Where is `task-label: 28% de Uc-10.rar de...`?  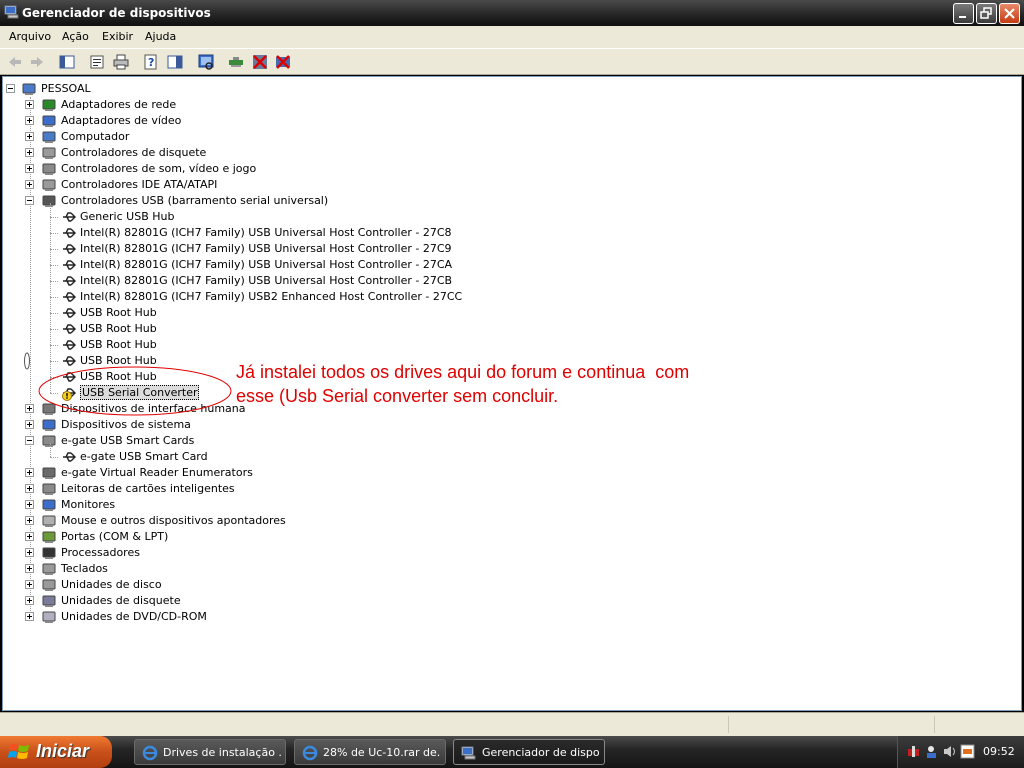 task-label: 28% de Uc-10.rar de... is located at coordinates (382, 752).